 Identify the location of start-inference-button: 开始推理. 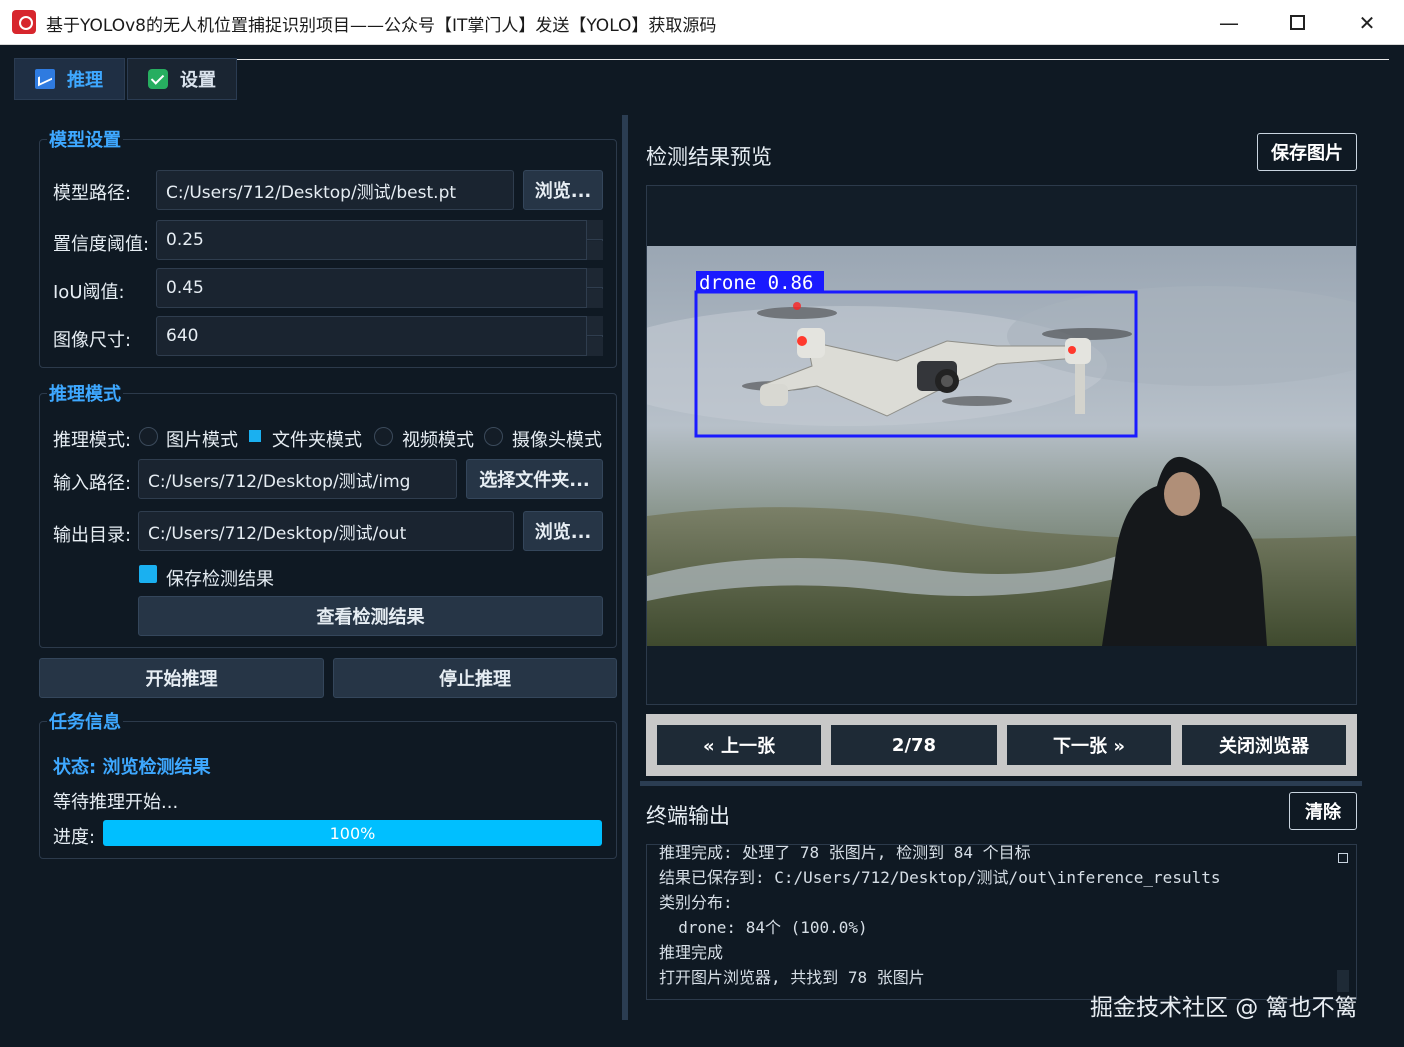
(181, 678).